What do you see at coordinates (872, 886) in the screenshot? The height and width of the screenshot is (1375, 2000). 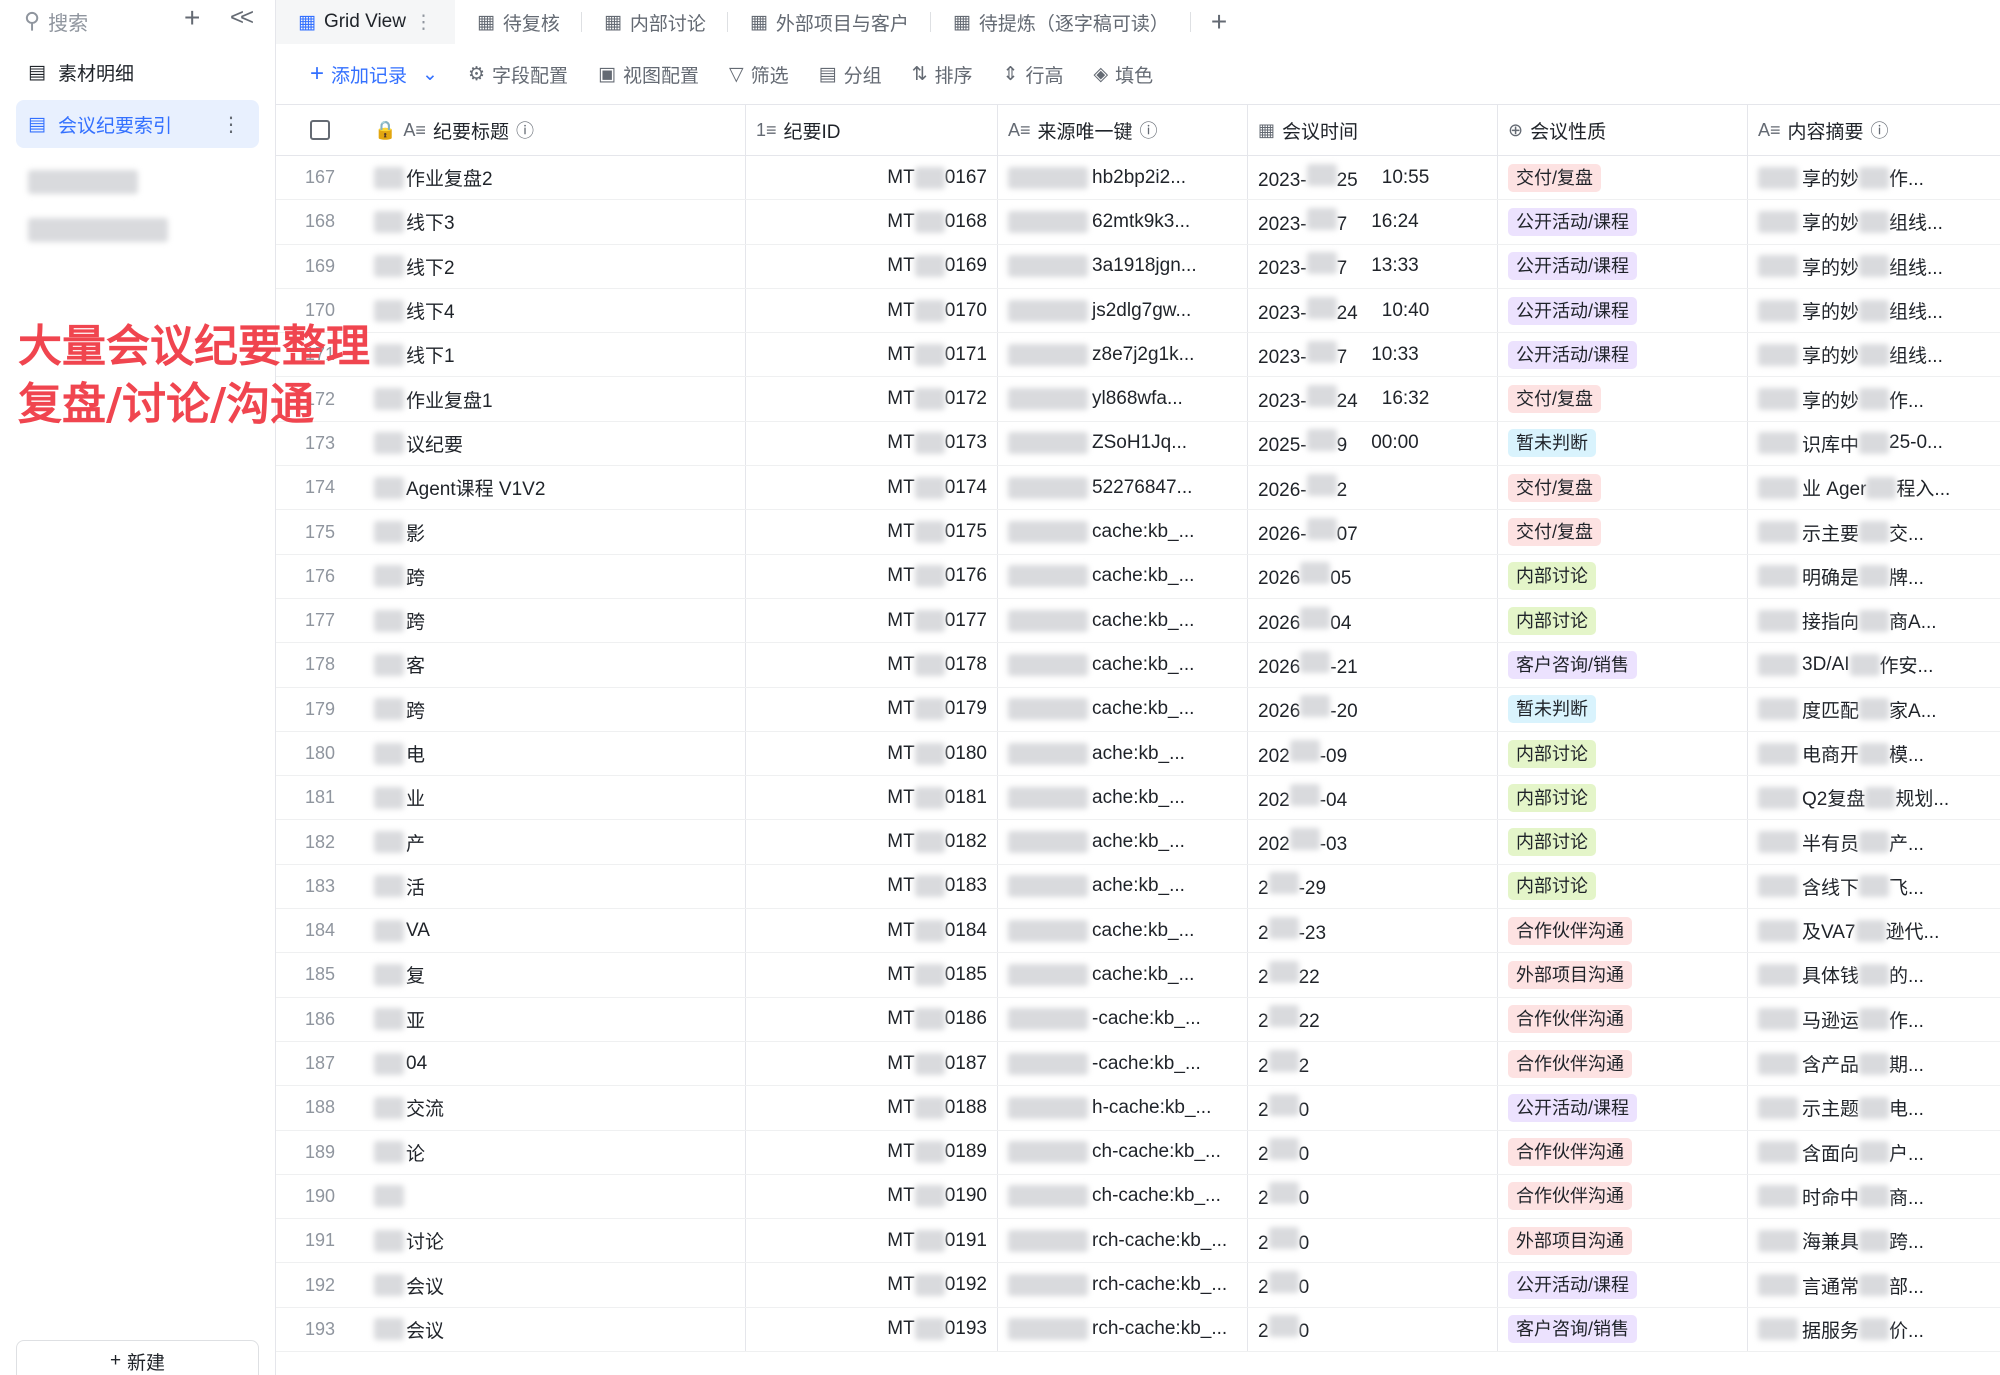 I see `id-cell: MT 0183` at bounding box center [872, 886].